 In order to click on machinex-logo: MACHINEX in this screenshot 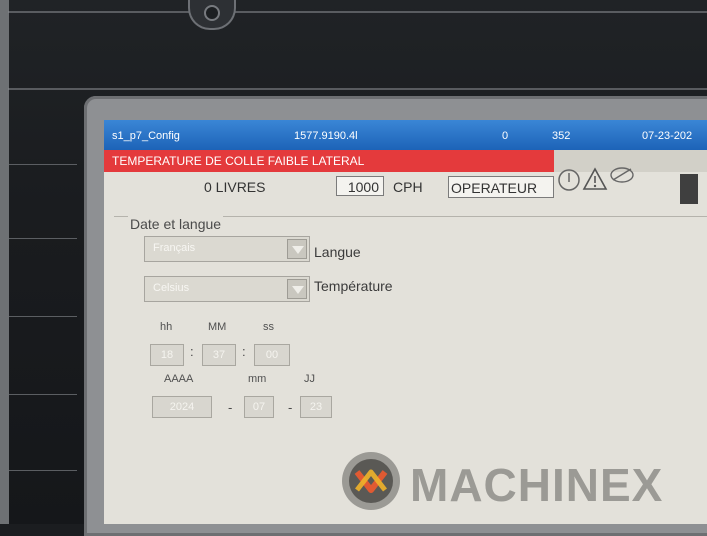, I will do `click(520, 480)`.